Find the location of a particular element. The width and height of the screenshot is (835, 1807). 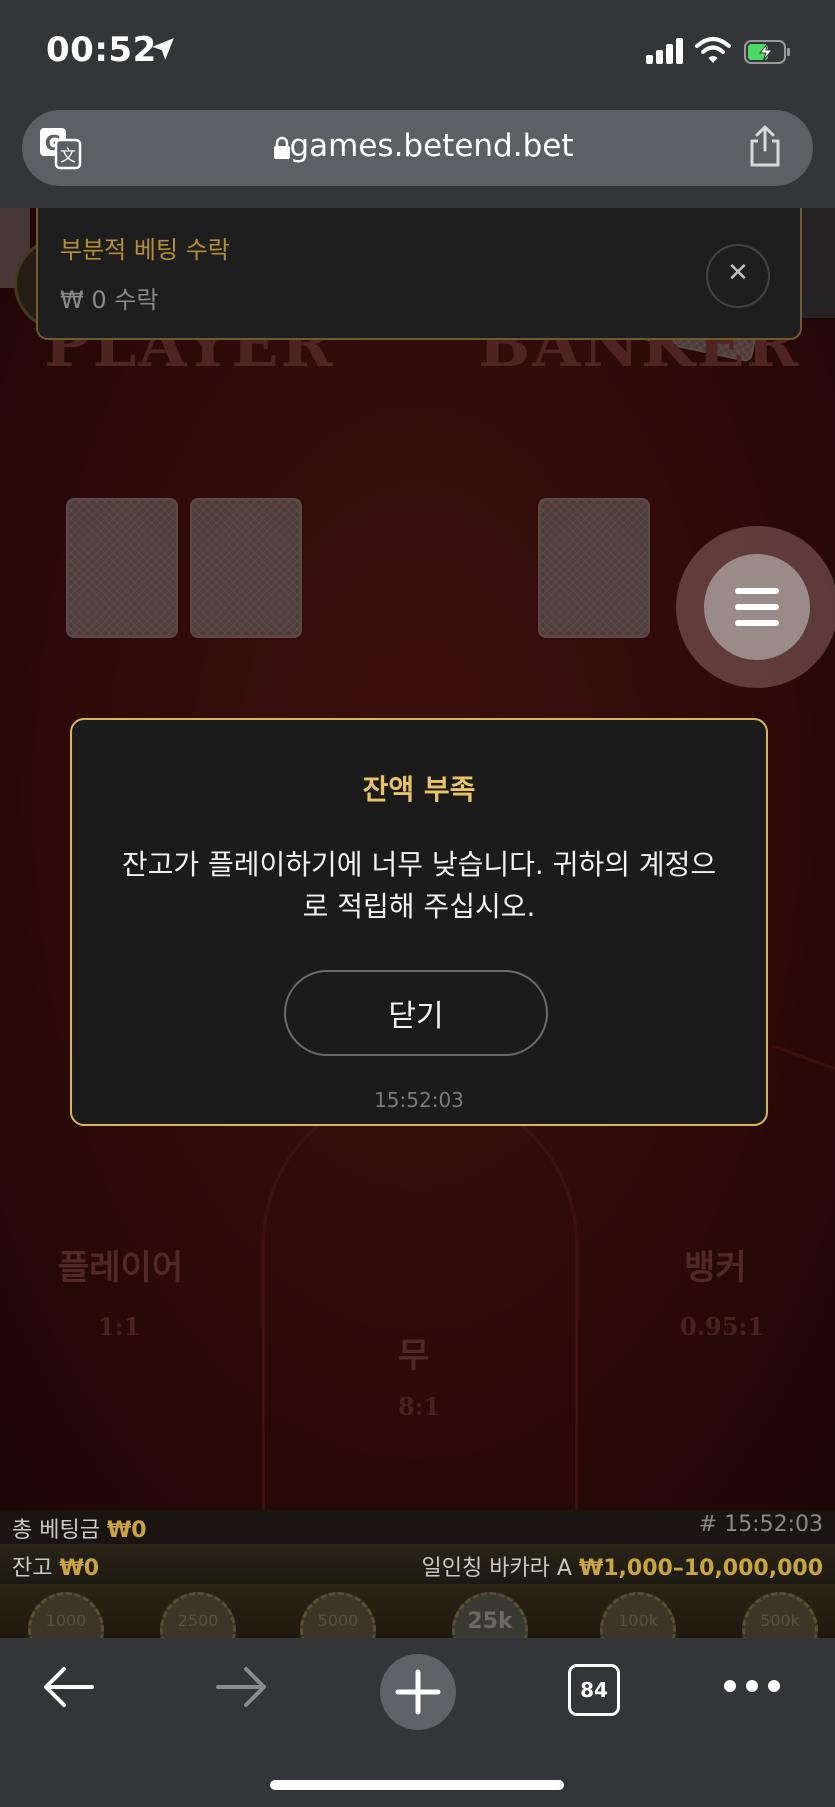

menu-button is located at coordinates (757, 607).